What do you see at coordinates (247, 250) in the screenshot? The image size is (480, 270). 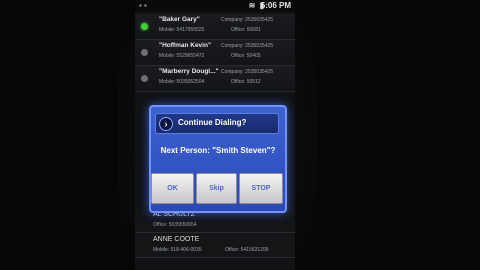 I see `contact-office: Office: 5415631299` at bounding box center [247, 250].